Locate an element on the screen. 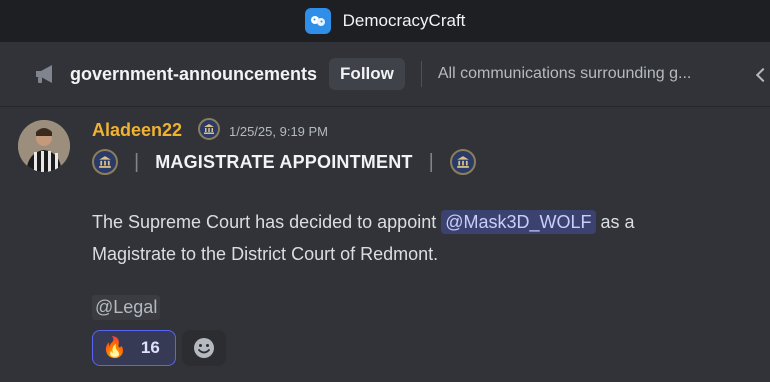 The image size is (770, 382). announcement-channel-icon is located at coordinates (46, 74).